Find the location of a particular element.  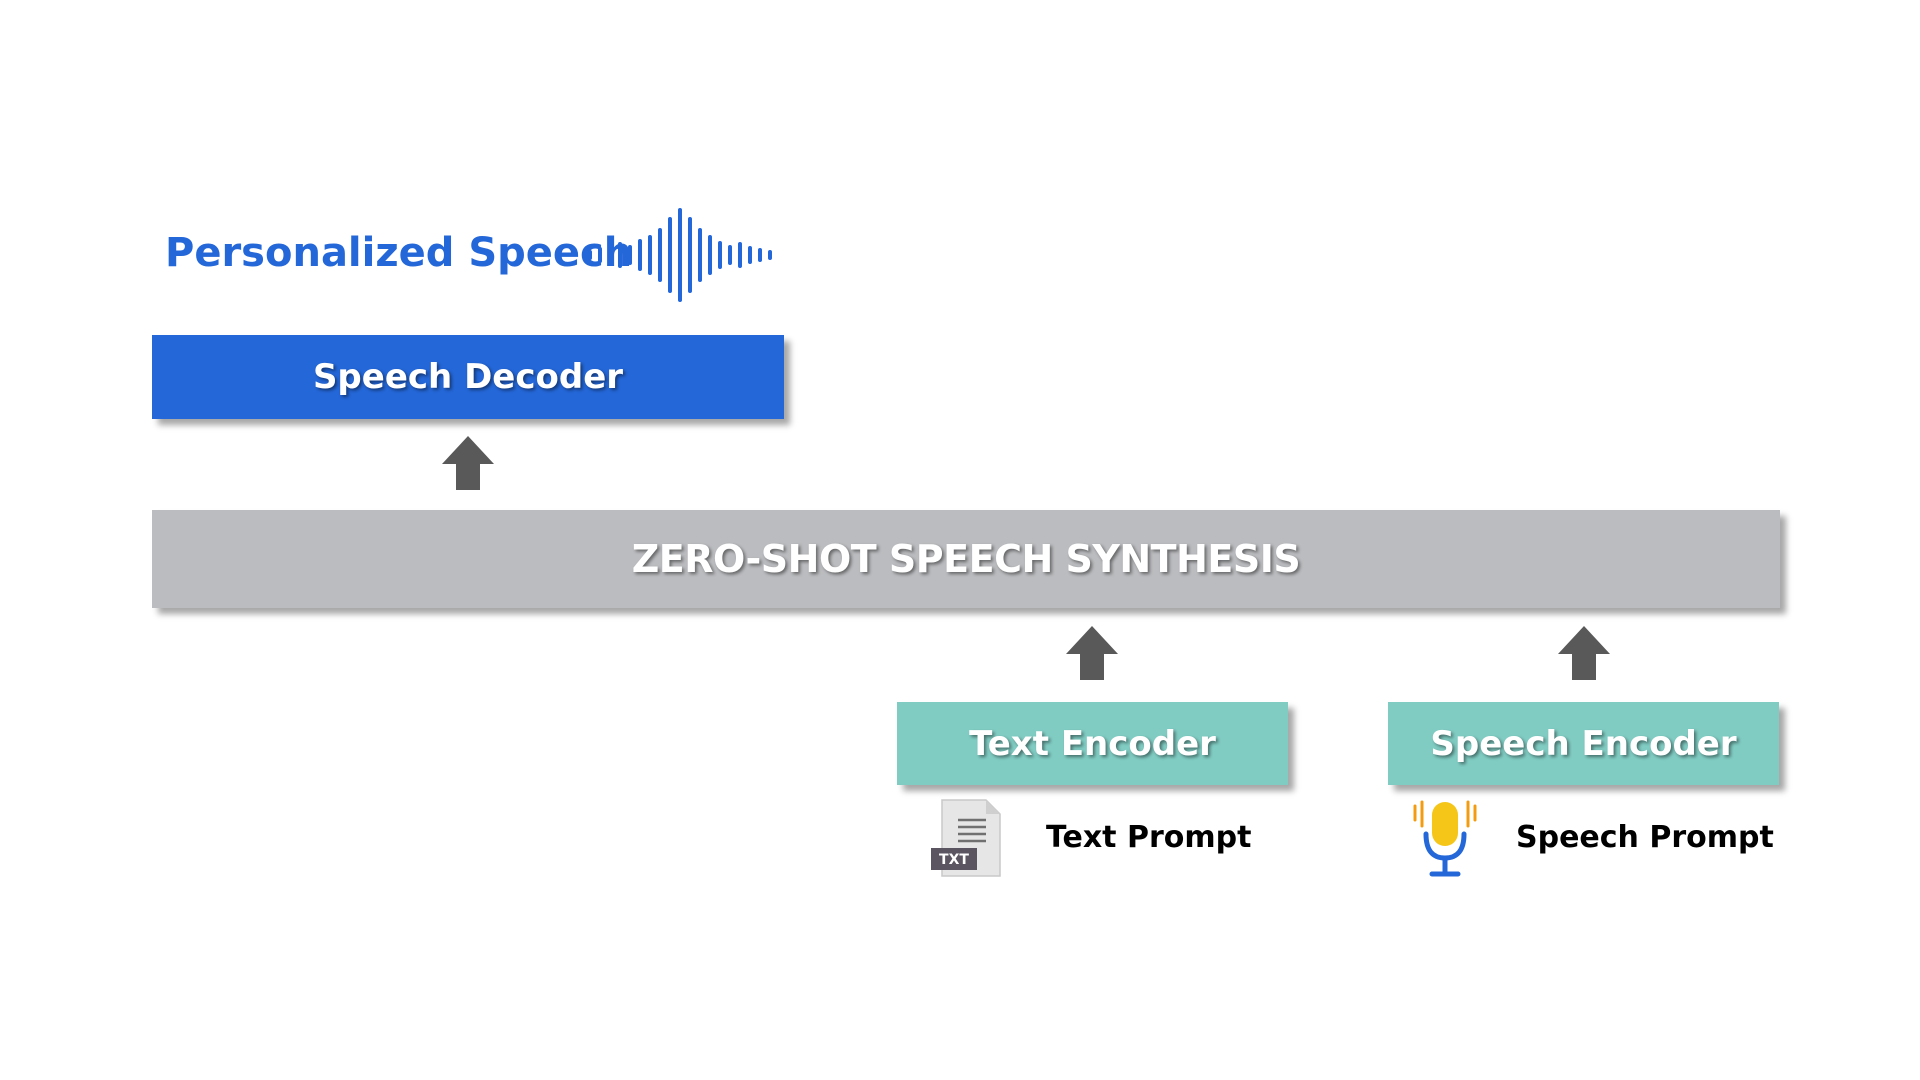

text-prompt-label: Text Prompt is located at coordinates (1149, 837).